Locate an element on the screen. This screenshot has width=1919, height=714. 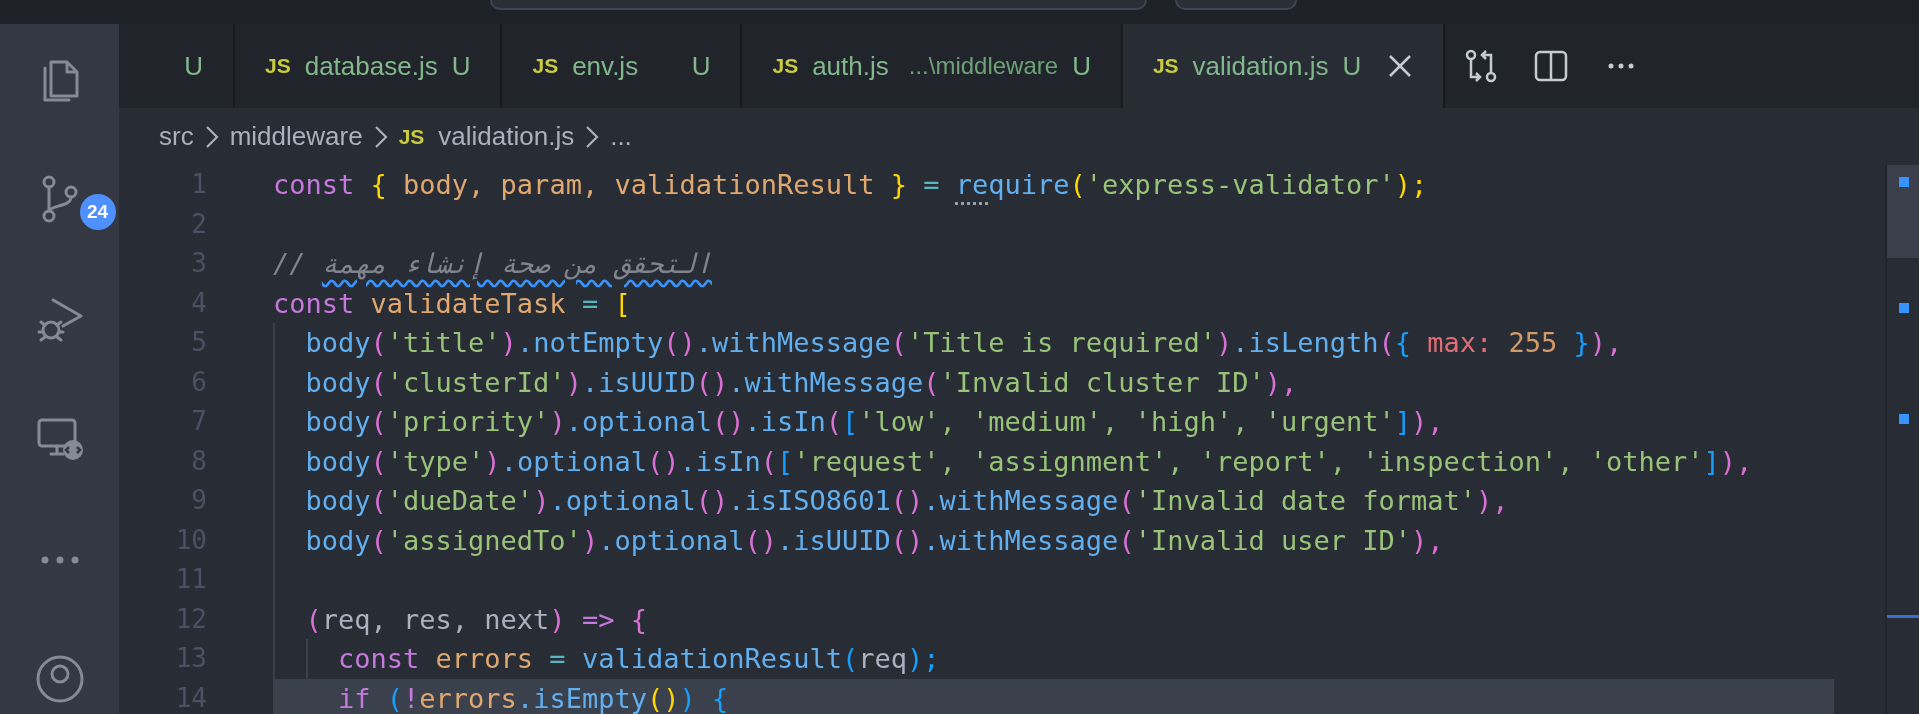
command-center-field is located at coordinates (818, 5).